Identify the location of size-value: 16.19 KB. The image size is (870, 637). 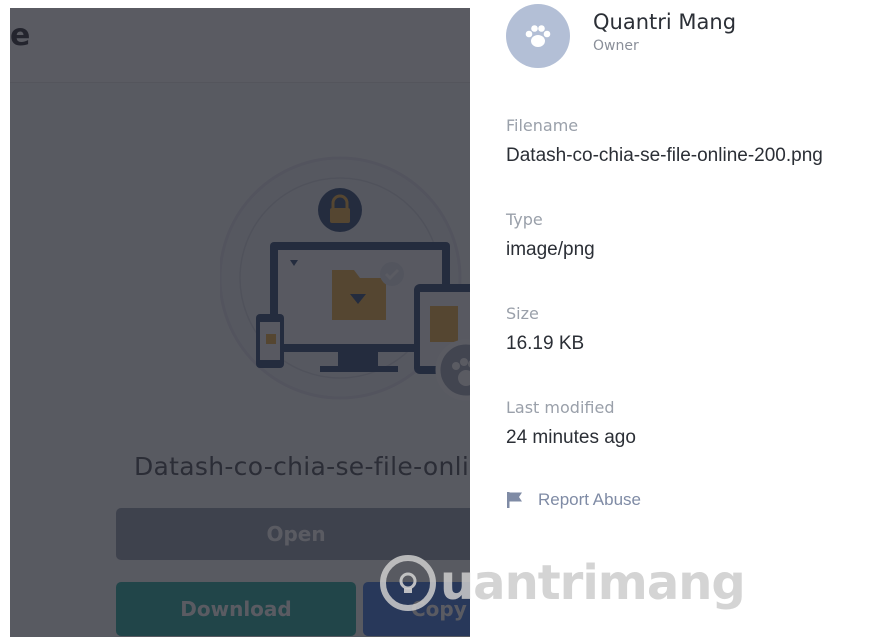
(545, 343).